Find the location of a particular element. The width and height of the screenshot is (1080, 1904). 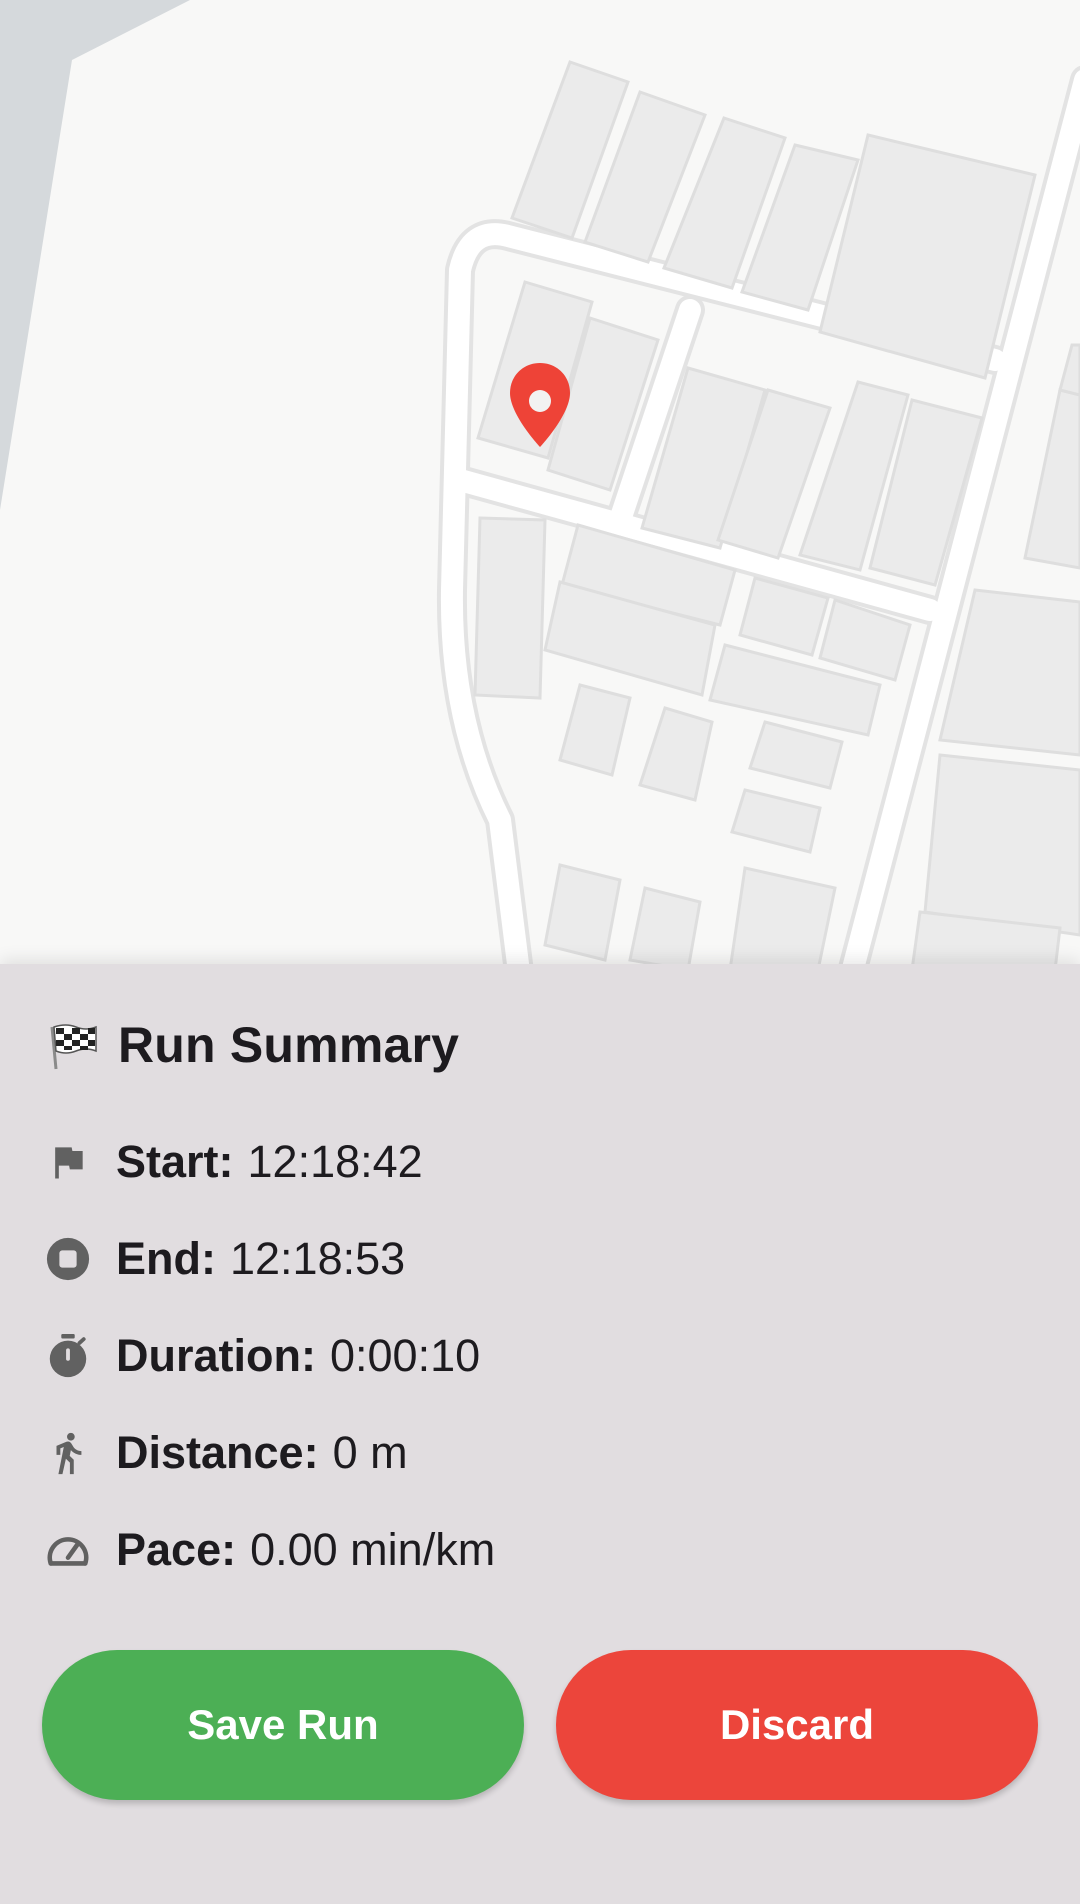

start-value: 12:18:42 is located at coordinates (335, 1161).